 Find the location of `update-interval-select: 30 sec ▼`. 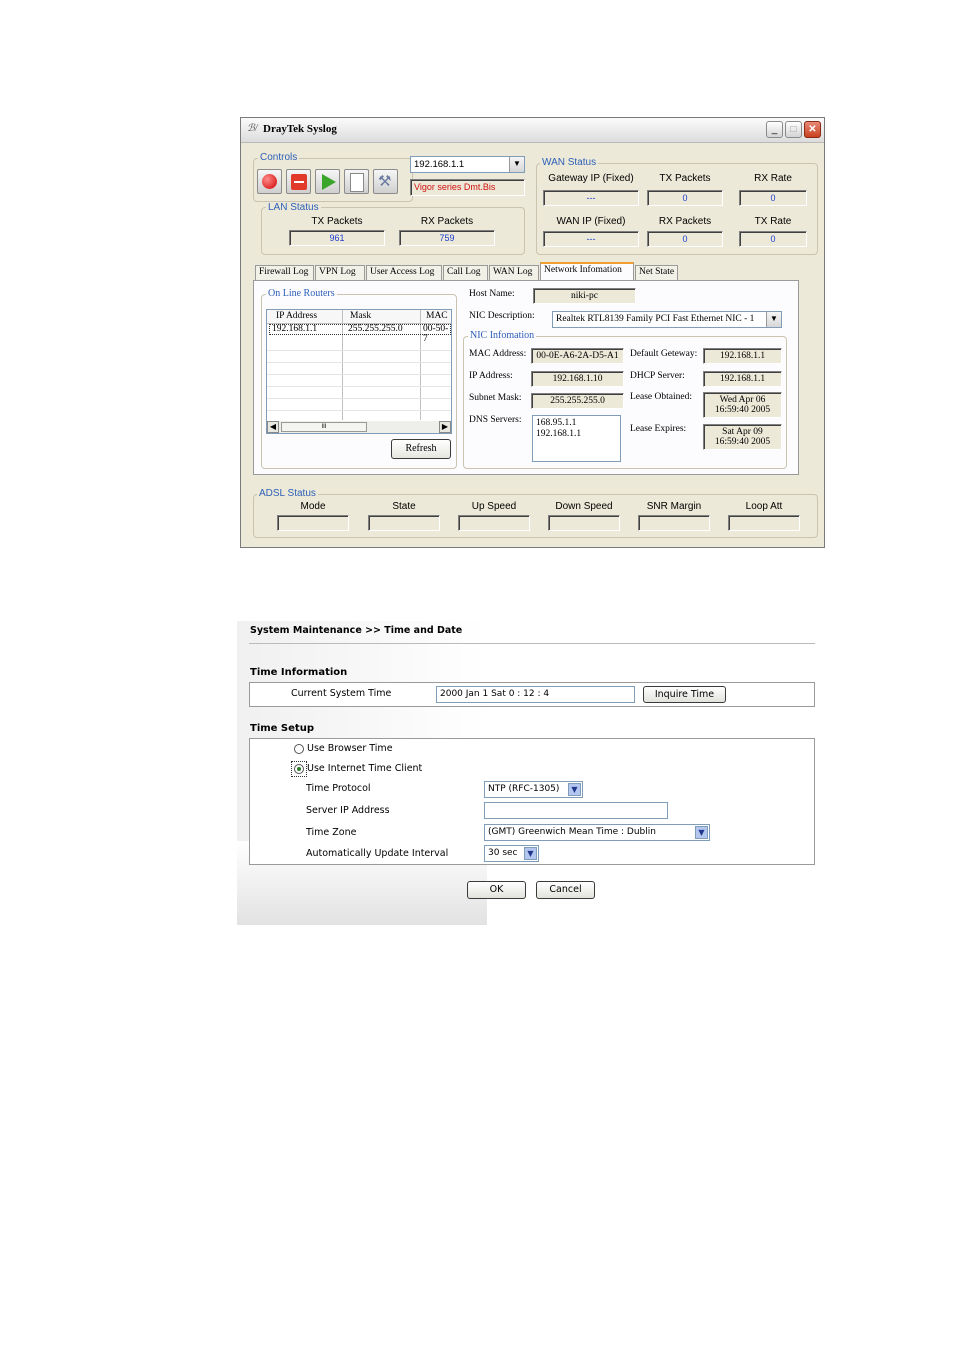

update-interval-select: 30 sec ▼ is located at coordinates (511, 853).